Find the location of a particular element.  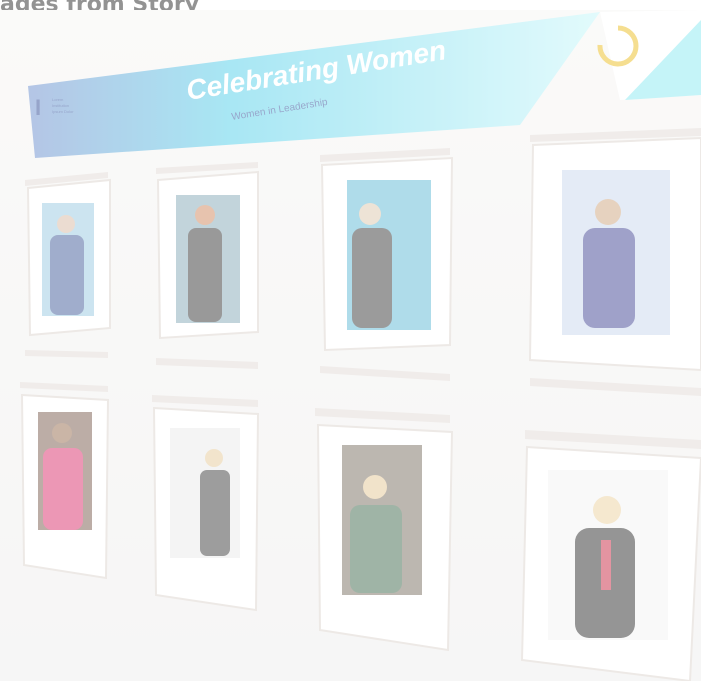

logo-text-2: Institution is located at coordinates (60, 105).